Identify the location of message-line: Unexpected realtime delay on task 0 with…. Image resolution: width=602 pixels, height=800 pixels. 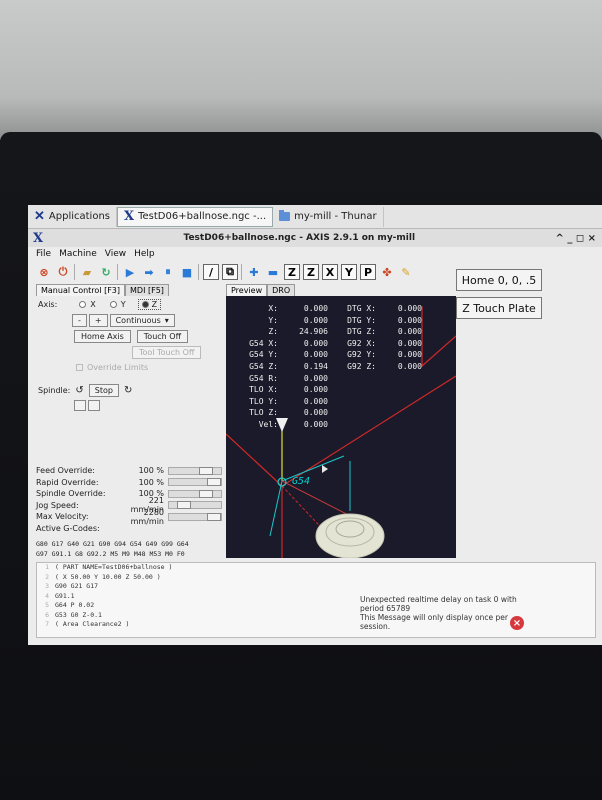
(438, 604).